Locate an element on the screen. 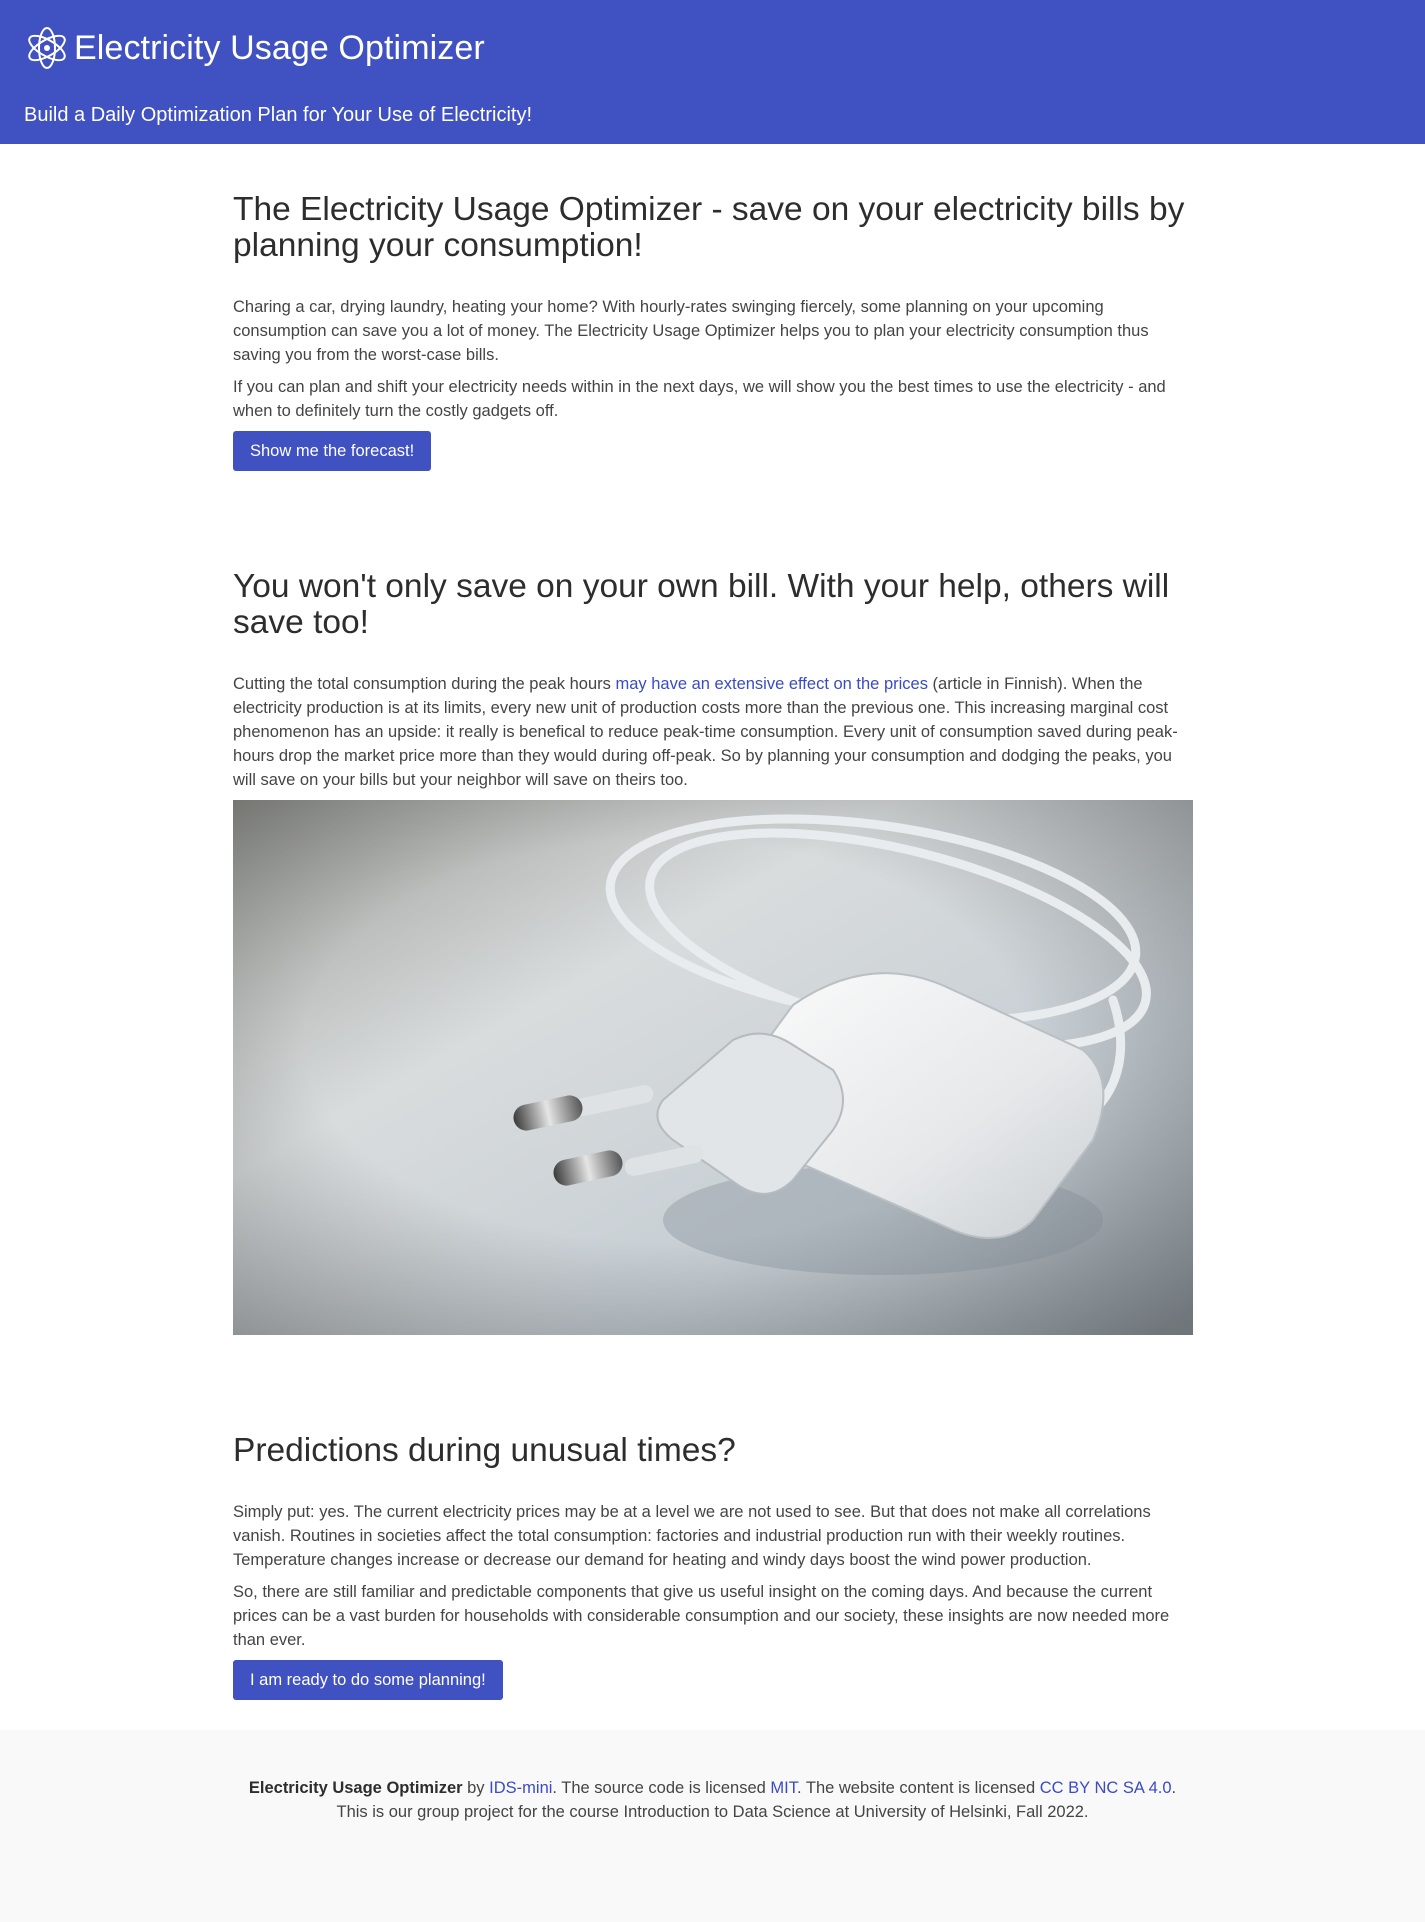  author-link: IDS-mini is located at coordinates (520, 1788).